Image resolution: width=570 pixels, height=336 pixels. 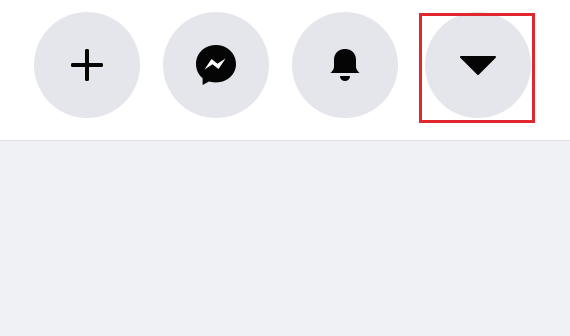 I want to click on plus-icon, so click(x=87, y=65).